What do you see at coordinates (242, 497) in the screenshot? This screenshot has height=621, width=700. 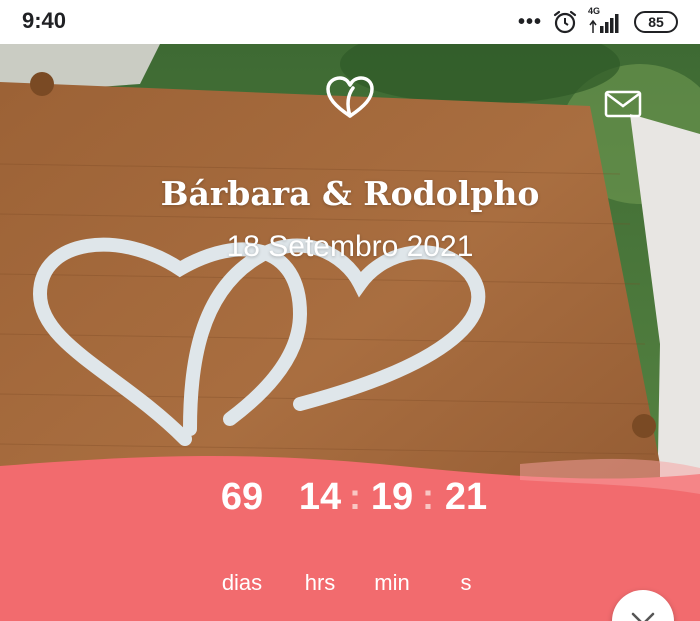 I see `countdown-days-value: 69` at bounding box center [242, 497].